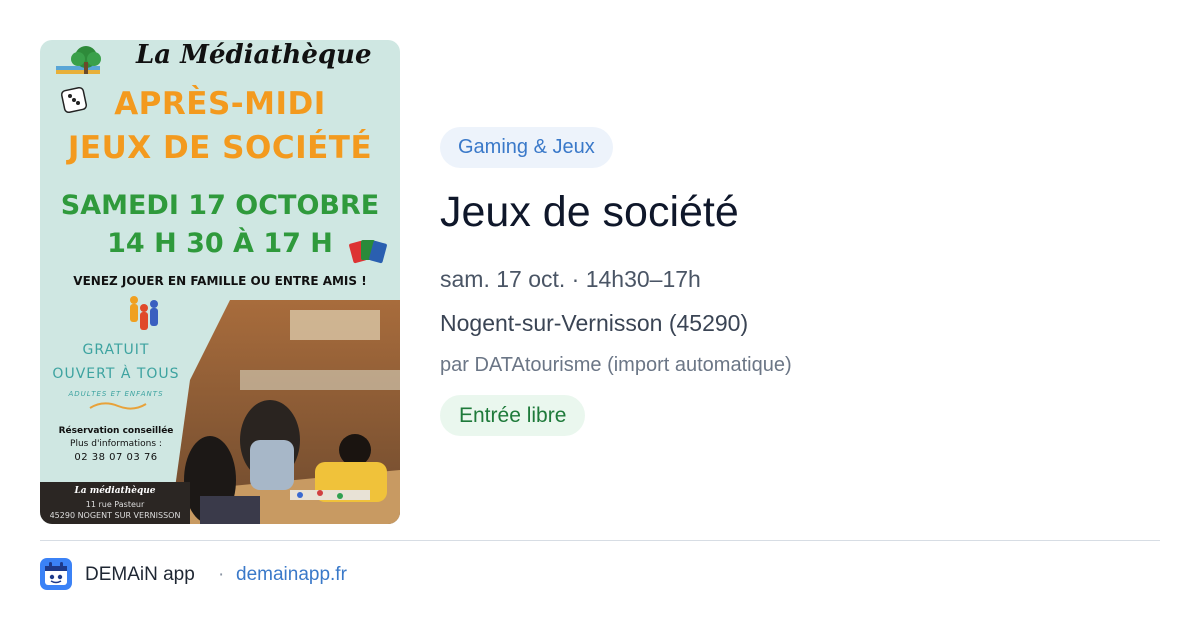 This screenshot has width=1200, height=630. Describe the element at coordinates (116, 457) in the screenshot. I see `poster-phone: 02 38 07 03 76` at that location.